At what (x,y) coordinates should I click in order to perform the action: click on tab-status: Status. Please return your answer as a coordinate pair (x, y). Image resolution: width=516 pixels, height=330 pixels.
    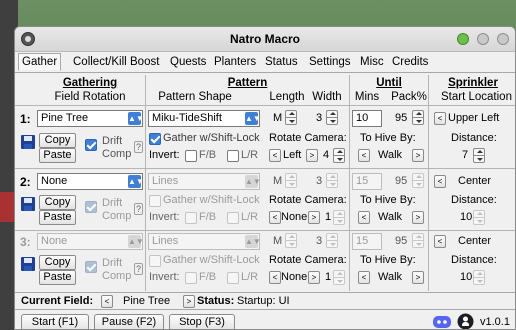
    Looking at the image, I should click on (281, 62).